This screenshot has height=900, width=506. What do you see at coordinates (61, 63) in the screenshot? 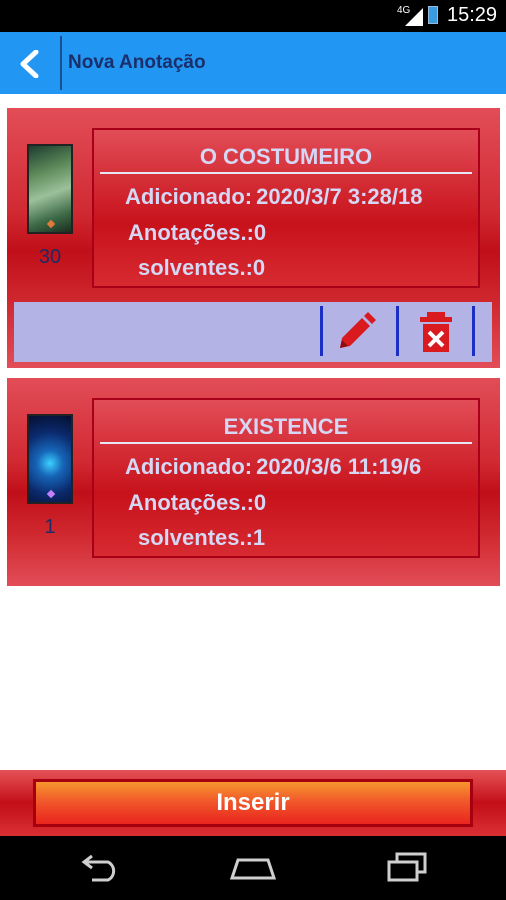
I see `action-bar-divider` at bounding box center [61, 63].